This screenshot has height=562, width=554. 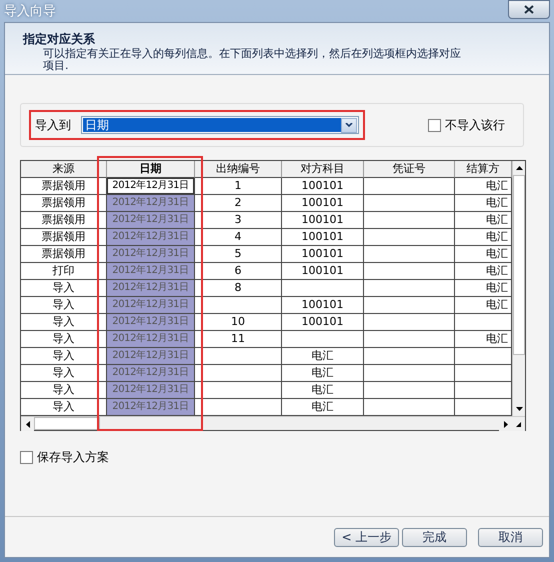 What do you see at coordinates (64, 169) in the screenshot?
I see `column-header: 来源` at bounding box center [64, 169].